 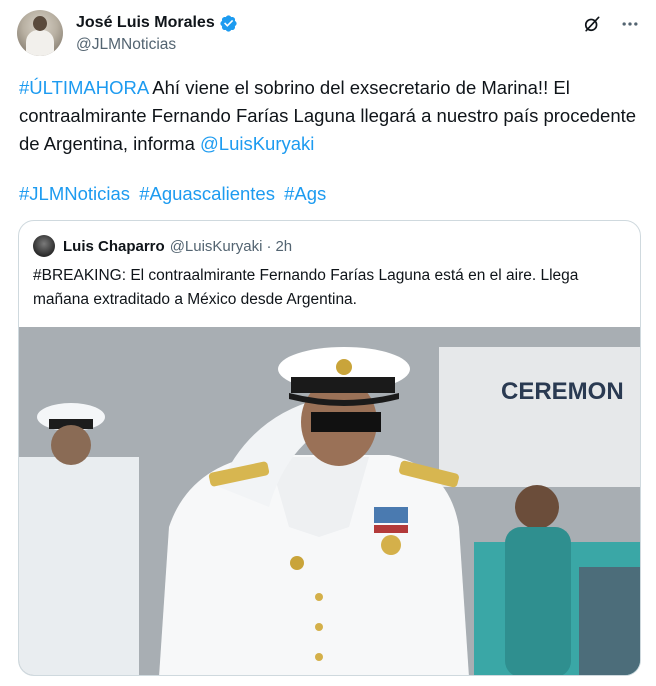 What do you see at coordinates (40, 33) in the screenshot?
I see `author-avatar` at bounding box center [40, 33].